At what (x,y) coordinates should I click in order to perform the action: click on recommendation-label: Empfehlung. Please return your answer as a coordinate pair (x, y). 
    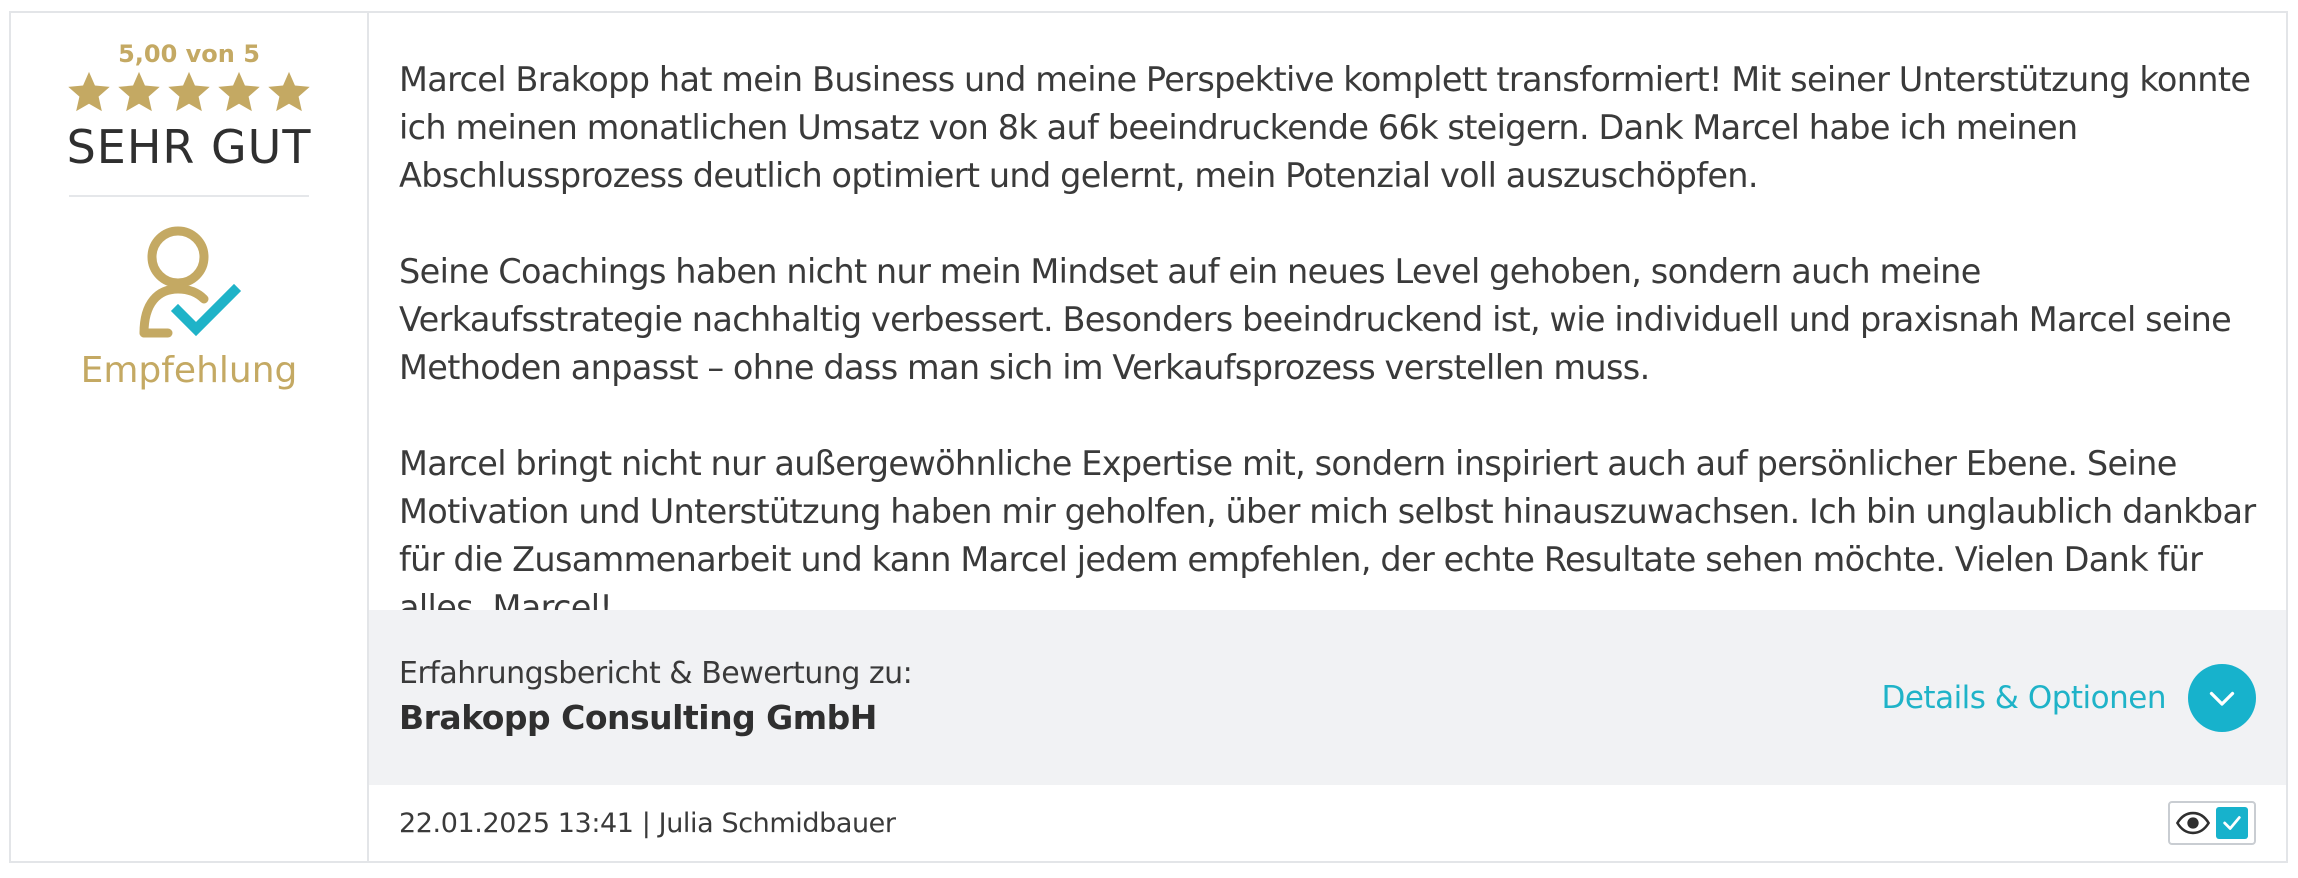
    Looking at the image, I should click on (189, 370).